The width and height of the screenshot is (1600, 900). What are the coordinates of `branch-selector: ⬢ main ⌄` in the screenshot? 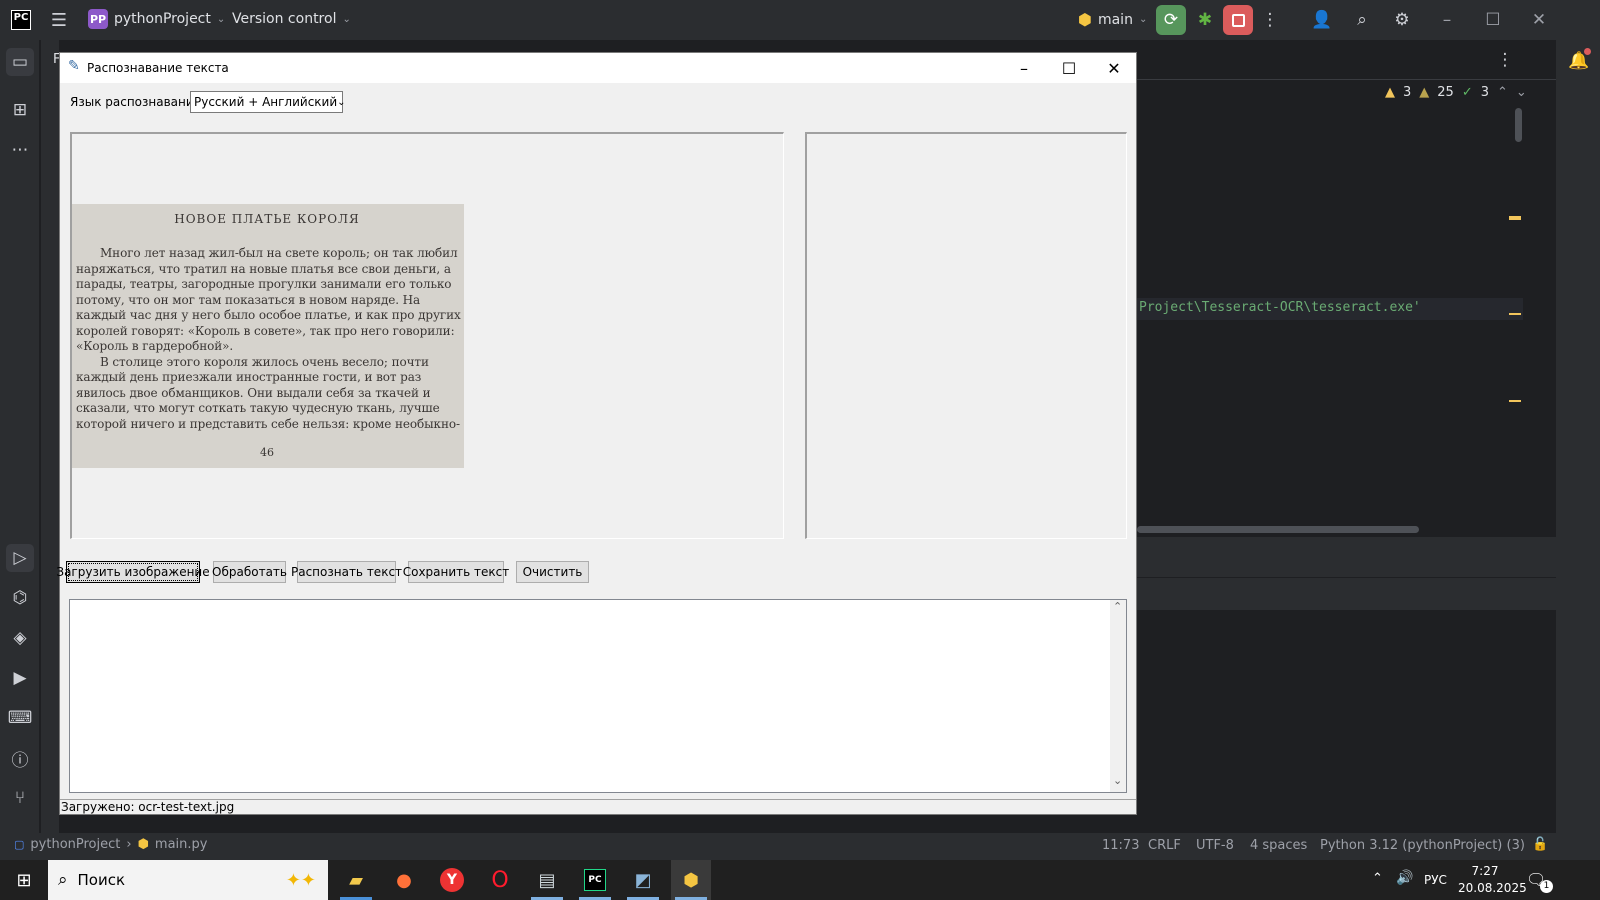 It's located at (1112, 19).